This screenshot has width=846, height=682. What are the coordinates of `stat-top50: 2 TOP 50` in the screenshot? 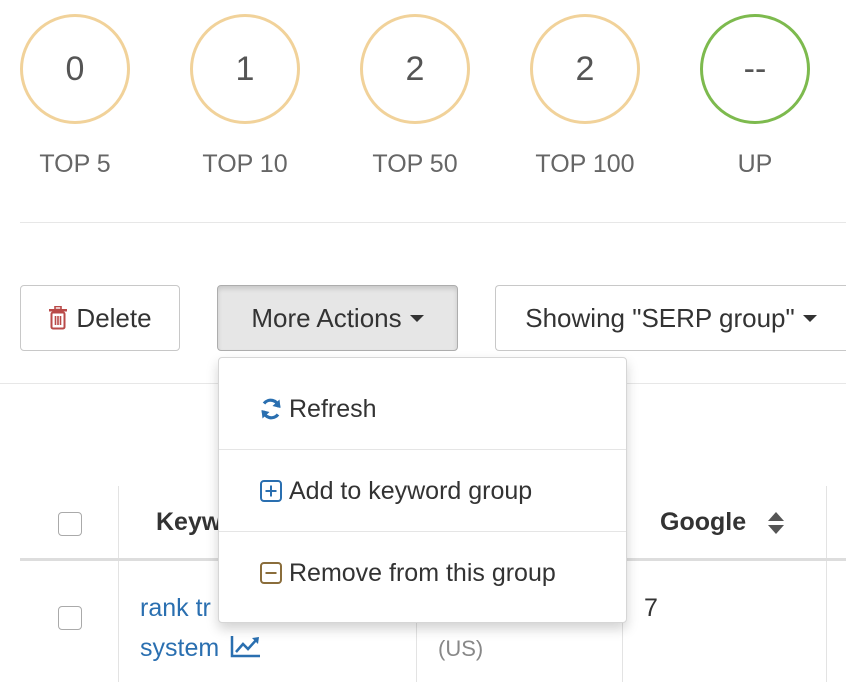 It's located at (415, 96).